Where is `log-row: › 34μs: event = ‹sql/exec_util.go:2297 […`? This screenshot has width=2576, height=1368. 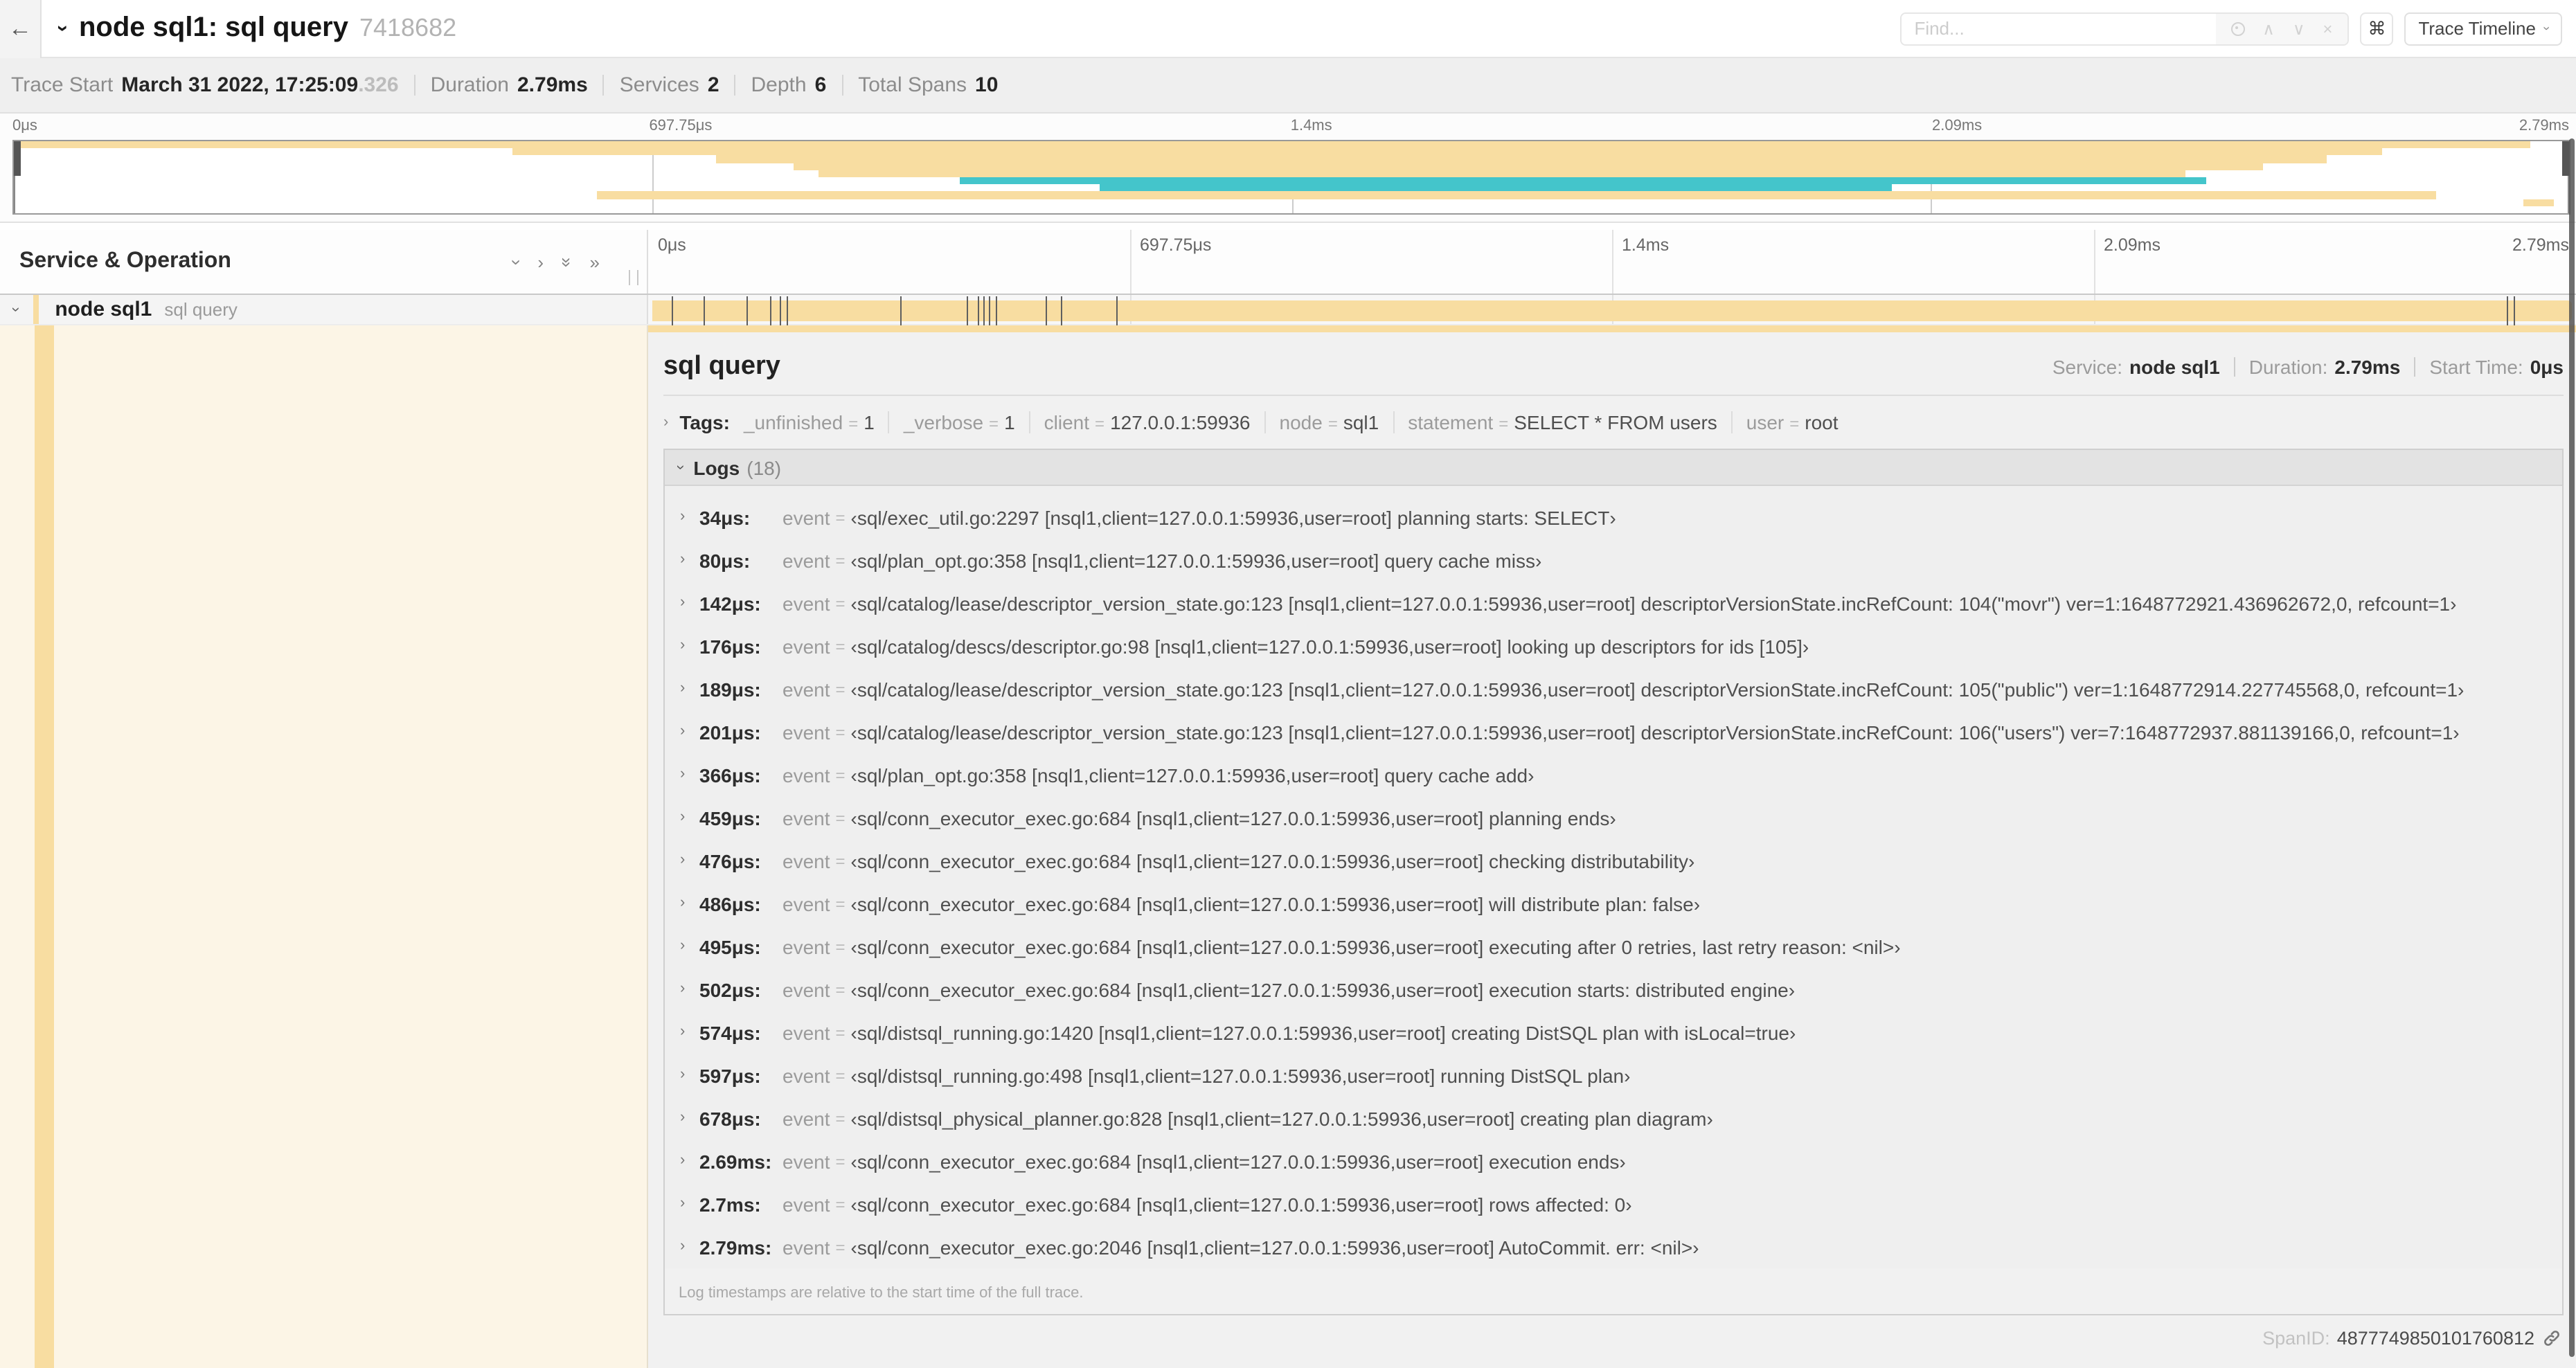 log-row: › 34μs: event = ‹sql/exec_util.go:2297 [… is located at coordinates (1613, 517).